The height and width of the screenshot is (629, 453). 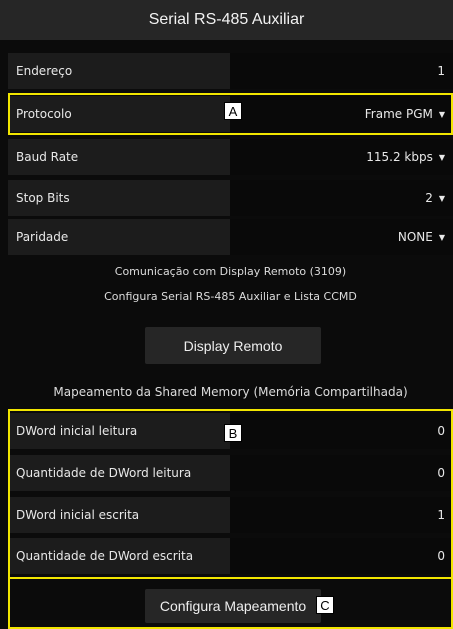 What do you see at coordinates (119, 237) in the screenshot?
I see `parity-label: Paridade` at bounding box center [119, 237].